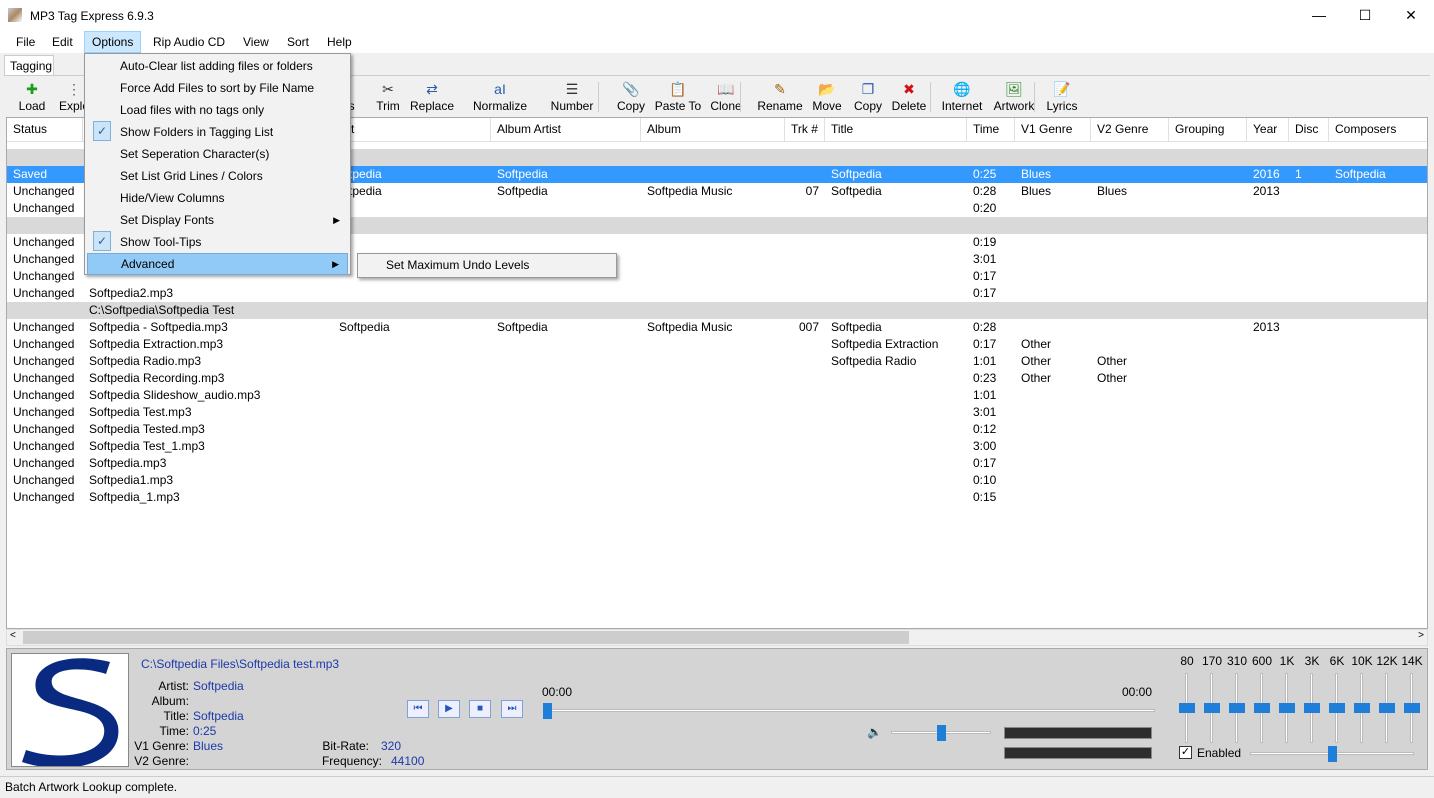  I want to click on table-row: Unchanged Softpedia1.mp3 0:10, so click(717, 480).